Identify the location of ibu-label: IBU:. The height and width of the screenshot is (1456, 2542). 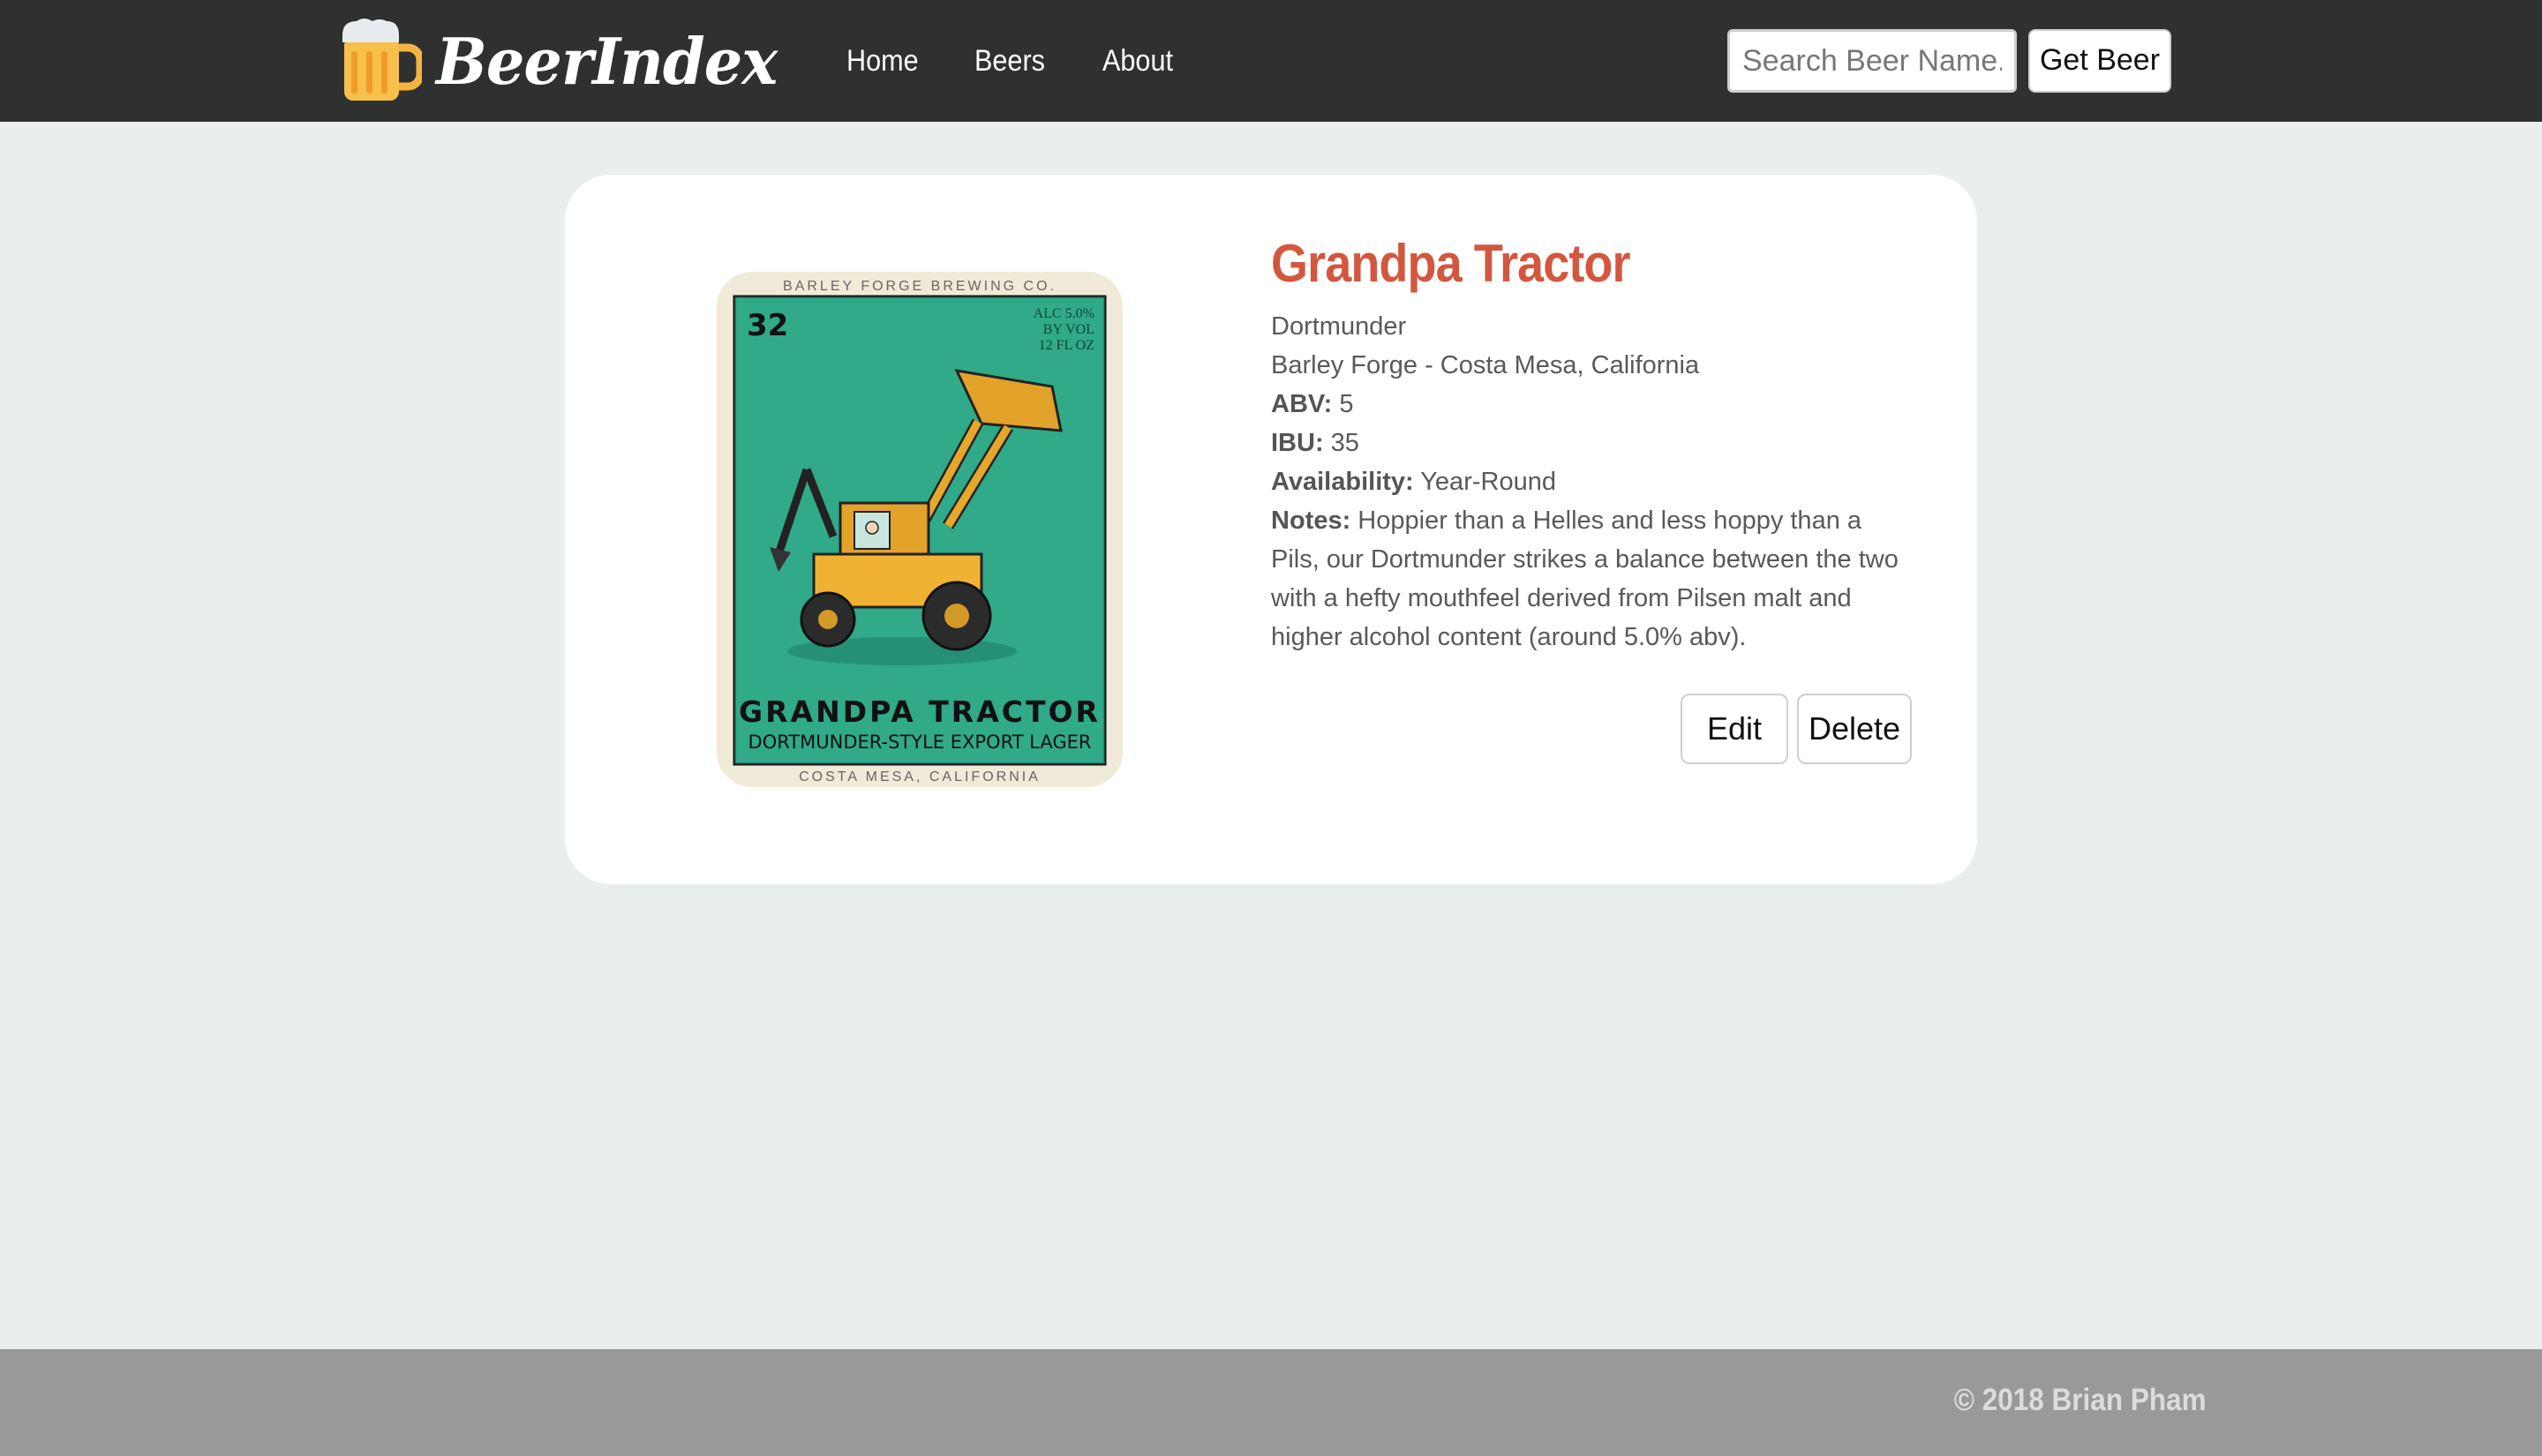
(1298, 443).